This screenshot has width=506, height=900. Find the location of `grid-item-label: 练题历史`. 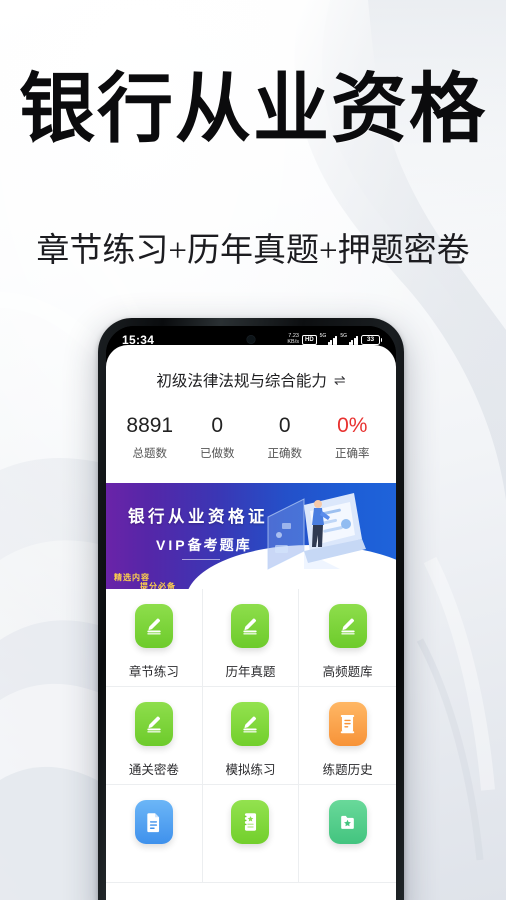

grid-item-label: 练题历史 is located at coordinates (347, 770).